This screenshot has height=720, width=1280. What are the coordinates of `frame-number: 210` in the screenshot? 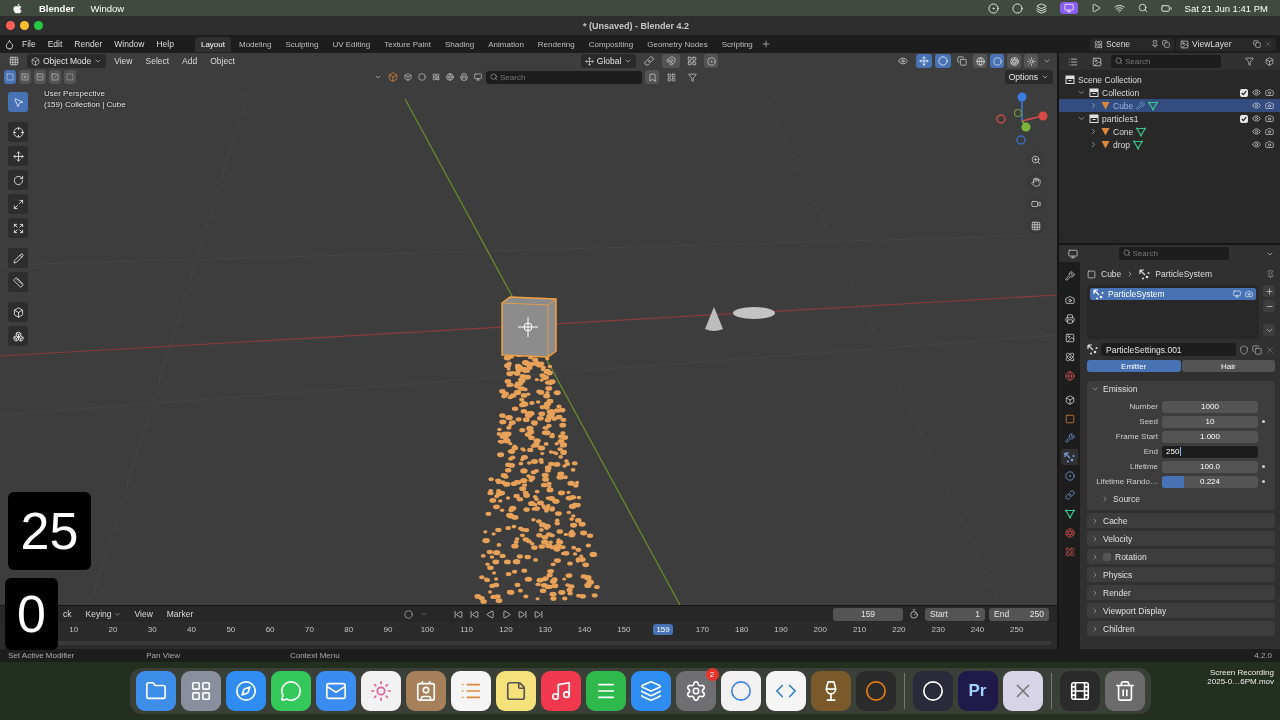 It's located at (859, 629).